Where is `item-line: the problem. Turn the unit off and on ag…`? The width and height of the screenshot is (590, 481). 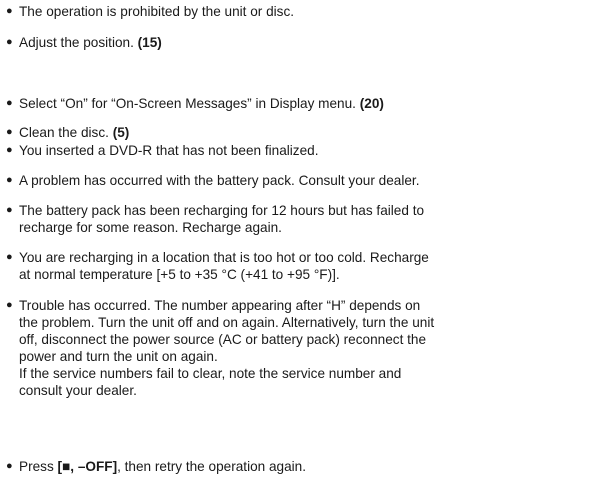 item-line: the problem. Turn the unit off and on ag… is located at coordinates (227, 322).